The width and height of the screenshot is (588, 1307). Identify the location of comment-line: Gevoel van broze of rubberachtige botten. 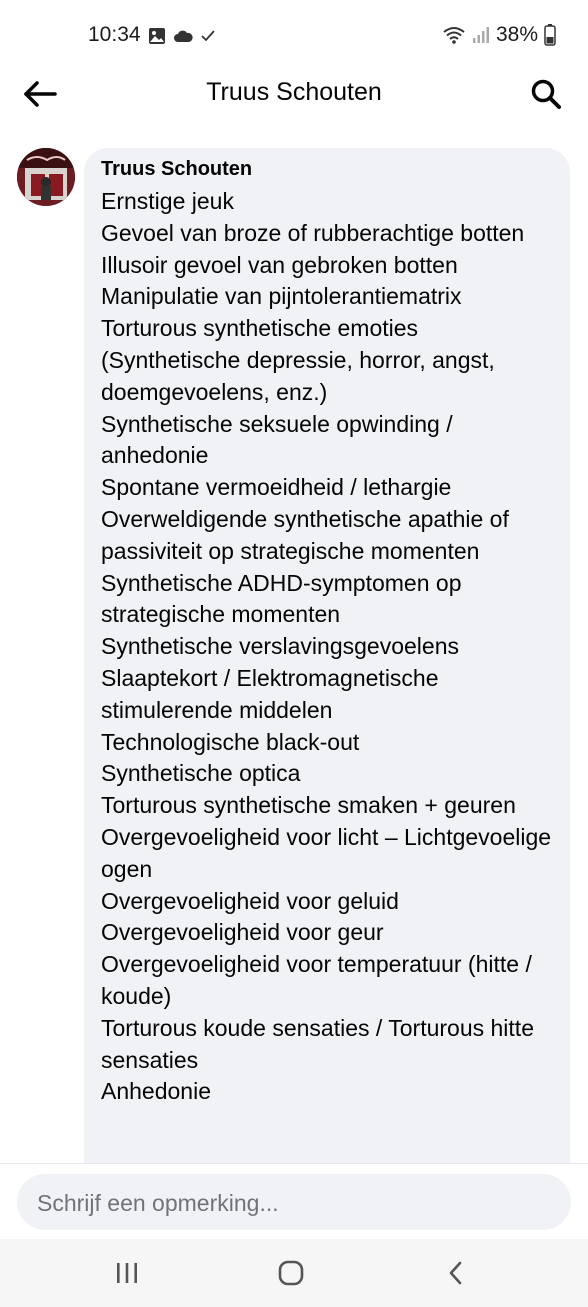
(313, 232).